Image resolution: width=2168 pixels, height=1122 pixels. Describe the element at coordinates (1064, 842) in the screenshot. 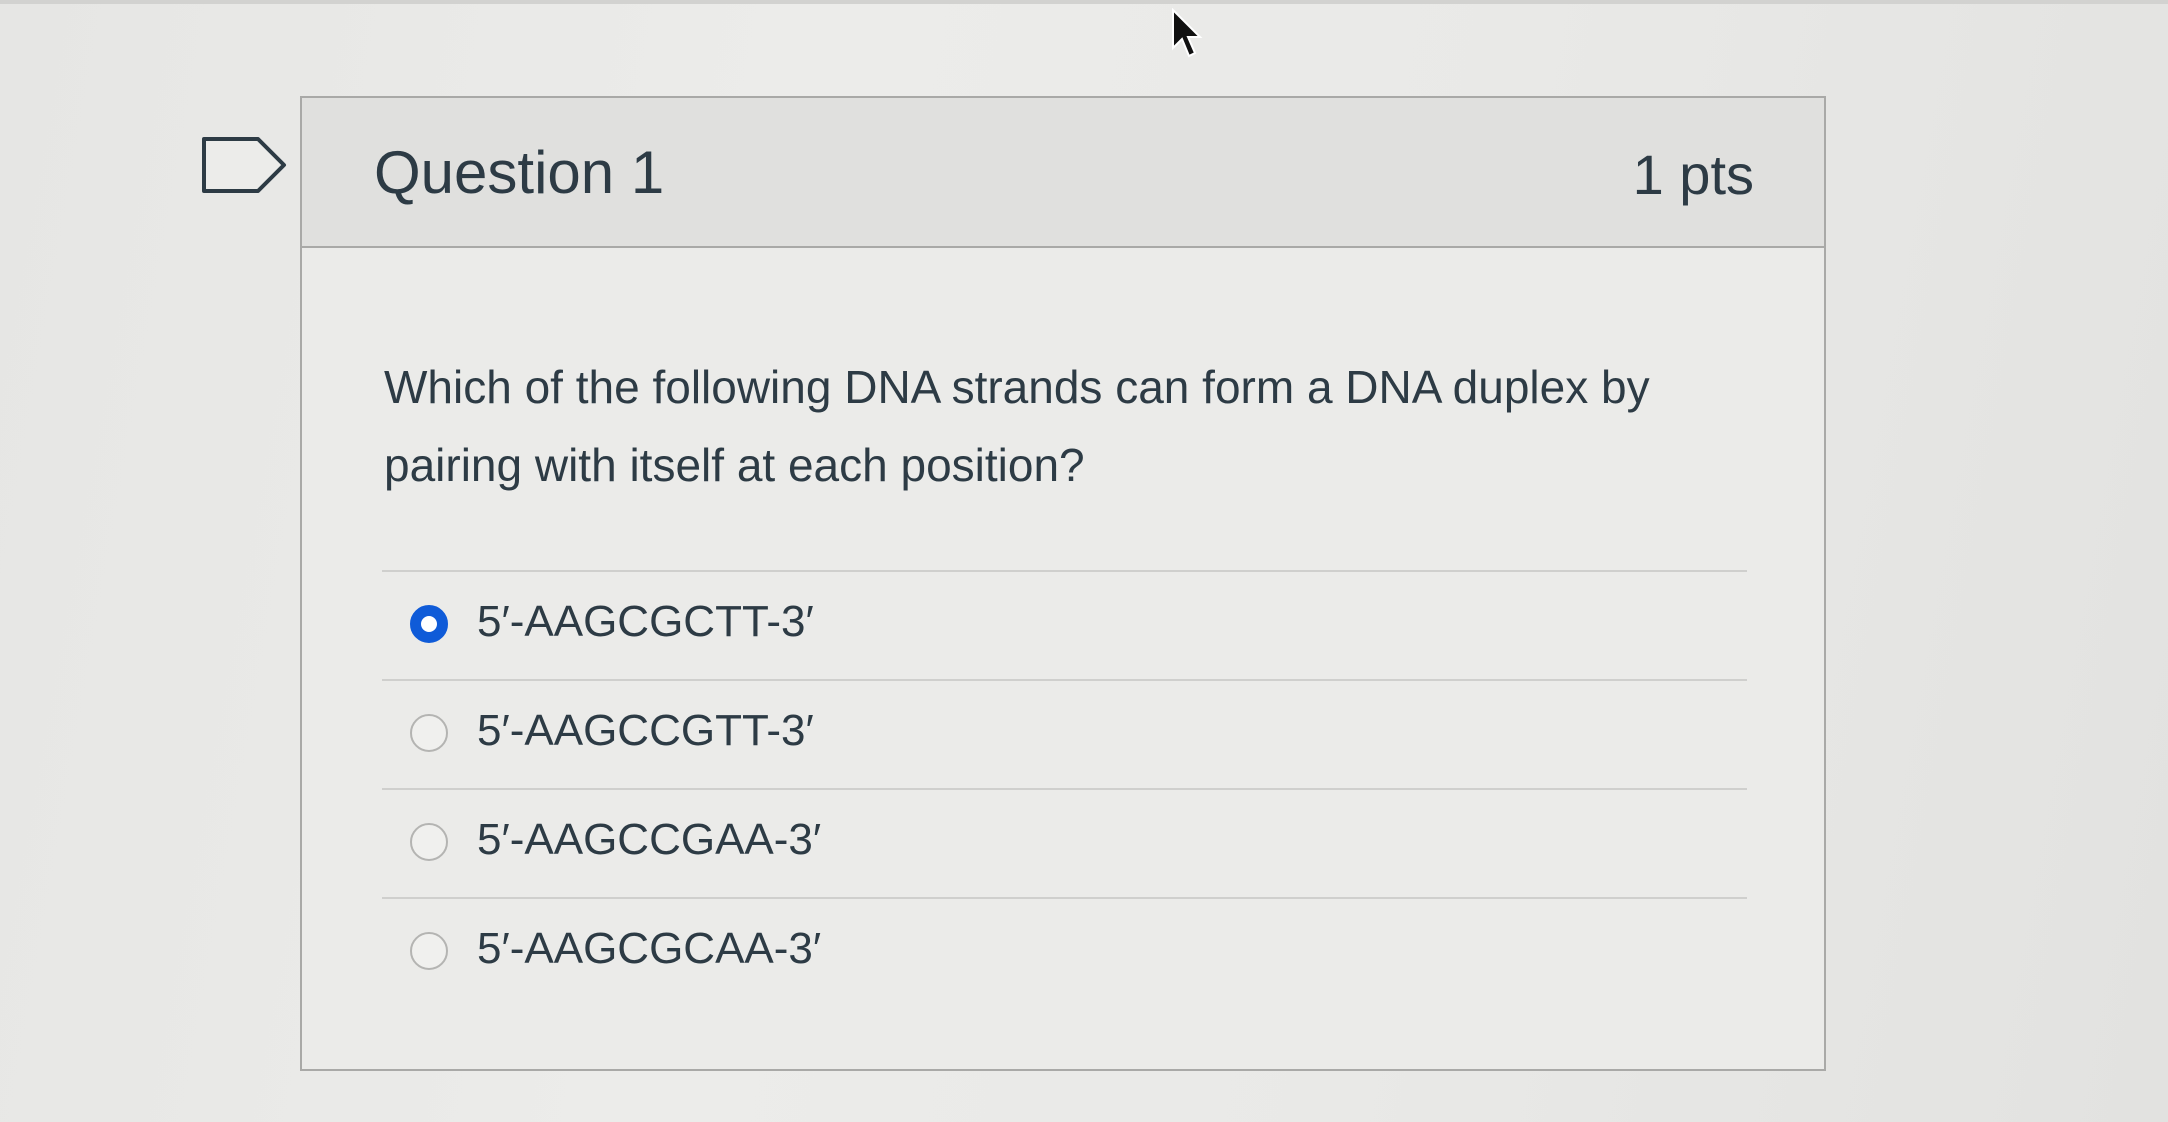

I see `answer-option: 5′-AAGCCGAA-3′` at that location.